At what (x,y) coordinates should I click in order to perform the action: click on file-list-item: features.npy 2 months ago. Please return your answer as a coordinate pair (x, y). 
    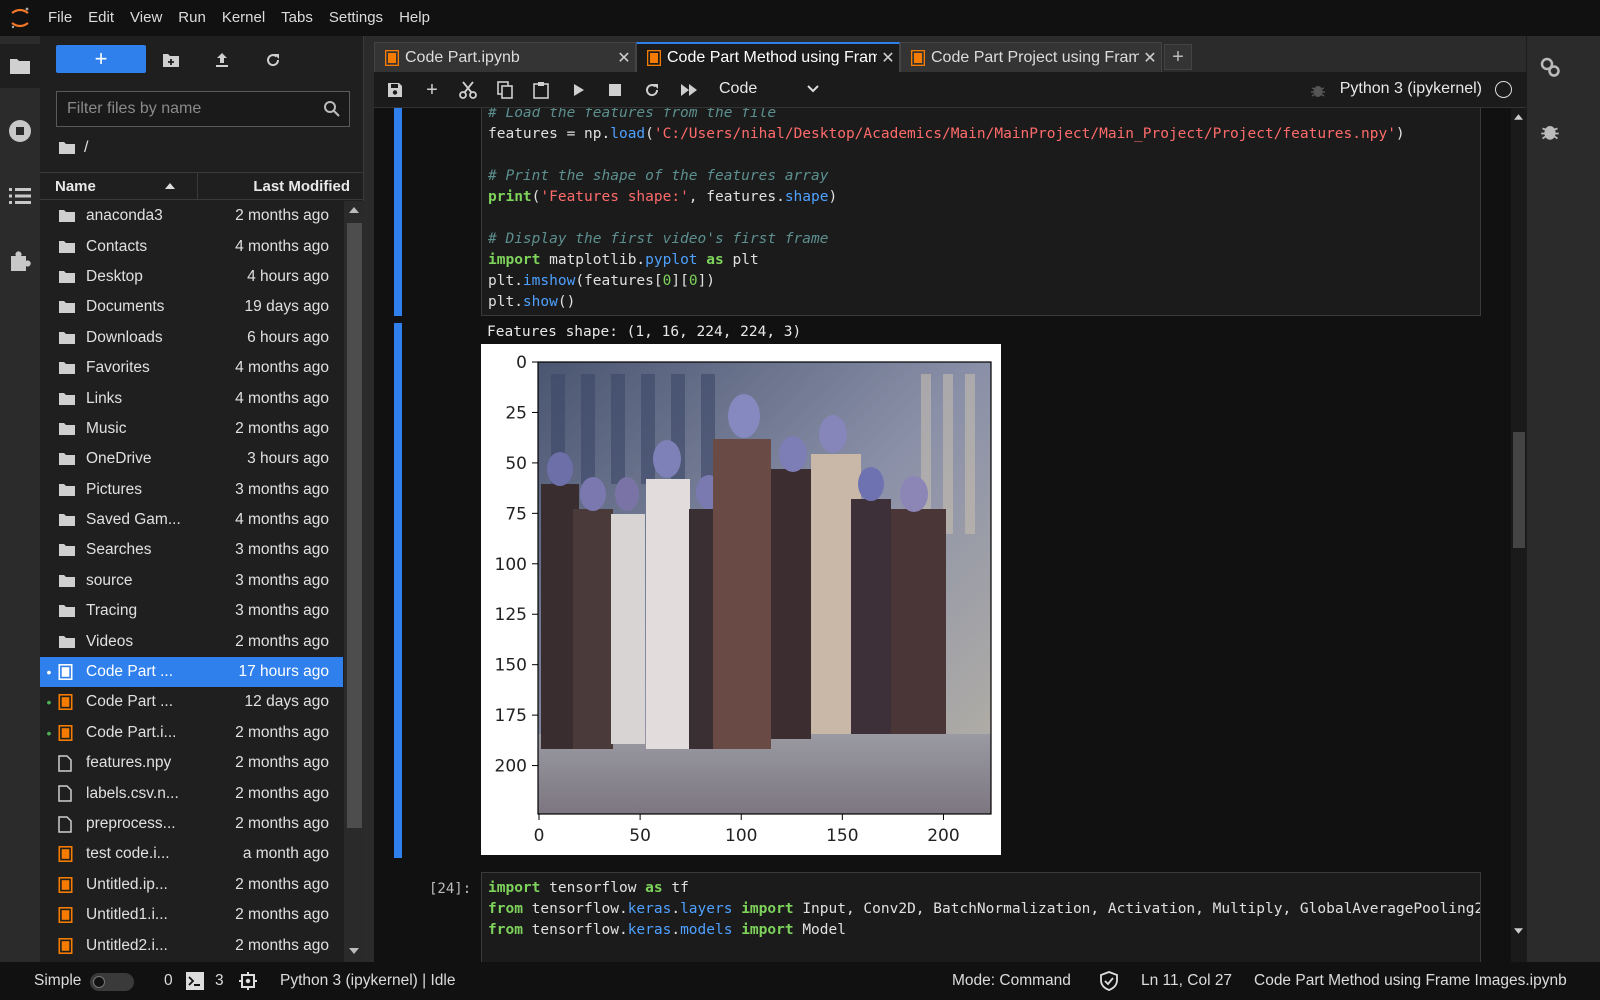
    Looking at the image, I should click on (191, 763).